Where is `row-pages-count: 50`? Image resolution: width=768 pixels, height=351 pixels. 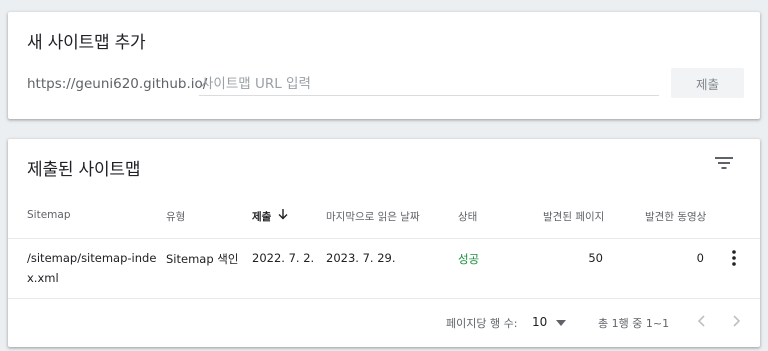
row-pages-count: 50 is located at coordinates (595, 258).